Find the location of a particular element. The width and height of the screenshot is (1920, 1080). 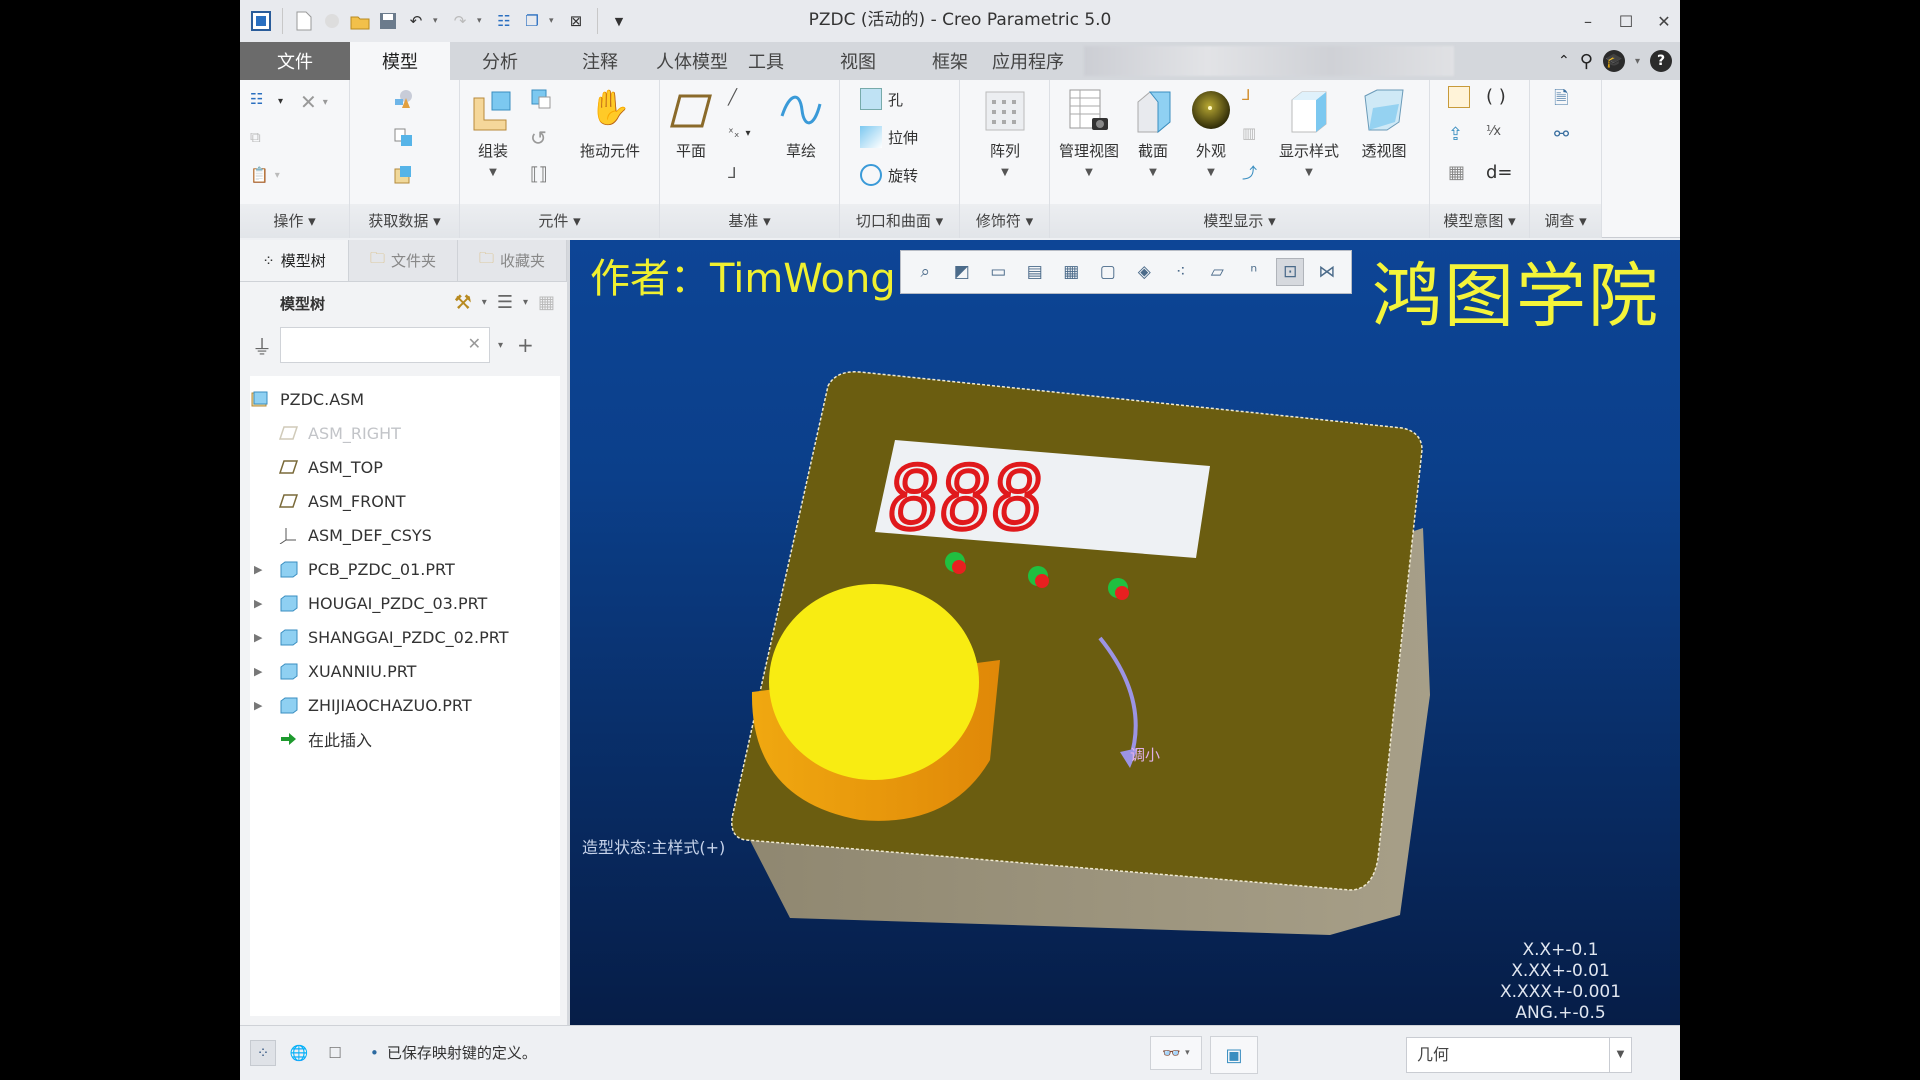

group-label-investigate: 调查 ▾ is located at coordinates (1565, 221).